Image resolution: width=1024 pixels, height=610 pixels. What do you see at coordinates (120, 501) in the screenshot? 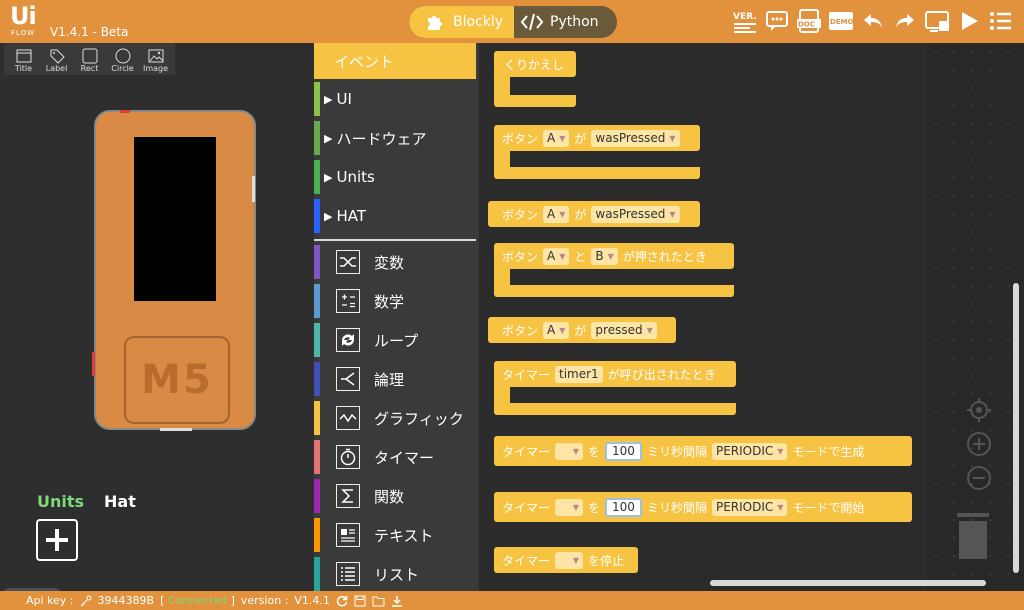
I see `hat-tab: Hat` at bounding box center [120, 501].